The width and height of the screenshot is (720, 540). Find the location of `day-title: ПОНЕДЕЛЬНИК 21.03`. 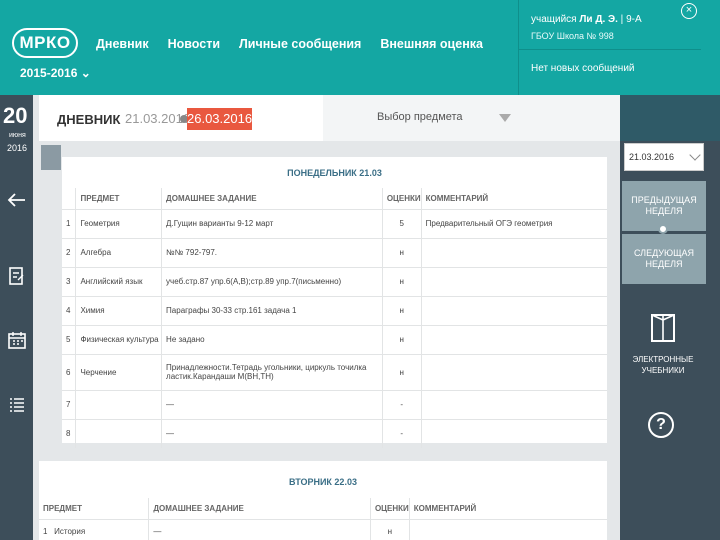

day-title: ПОНЕДЕЛЬНИК 21.03 is located at coordinates (334, 173).